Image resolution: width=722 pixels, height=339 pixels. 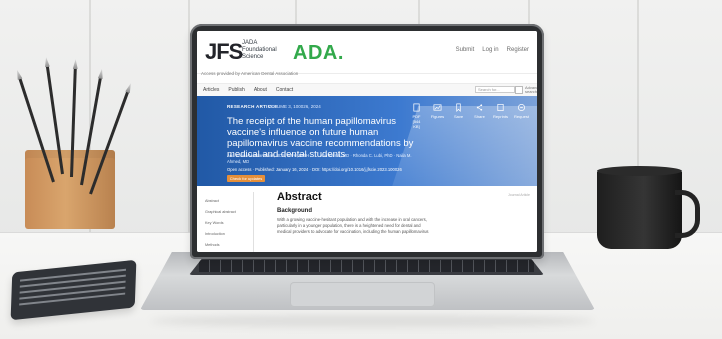 I want to click on journal-subtitle-line: JADA, so click(x=250, y=43).